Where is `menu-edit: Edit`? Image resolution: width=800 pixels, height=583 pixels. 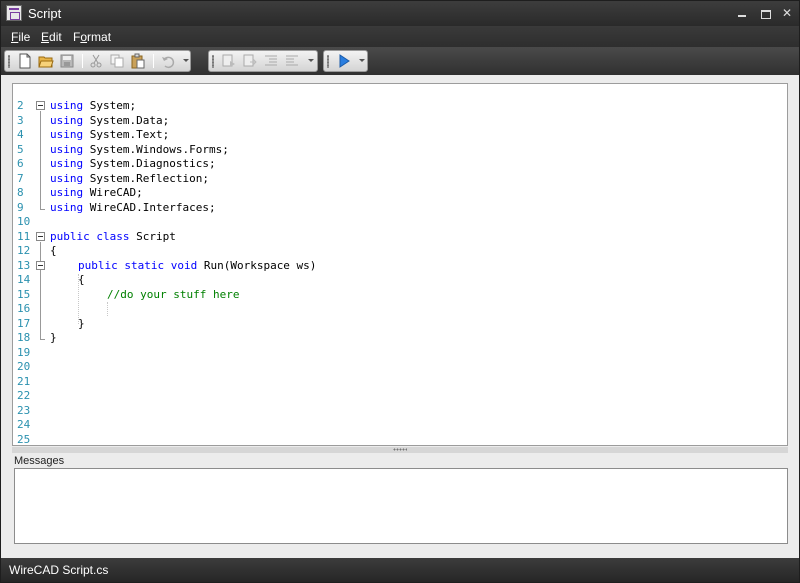
menu-edit: Edit is located at coordinates (51, 37).